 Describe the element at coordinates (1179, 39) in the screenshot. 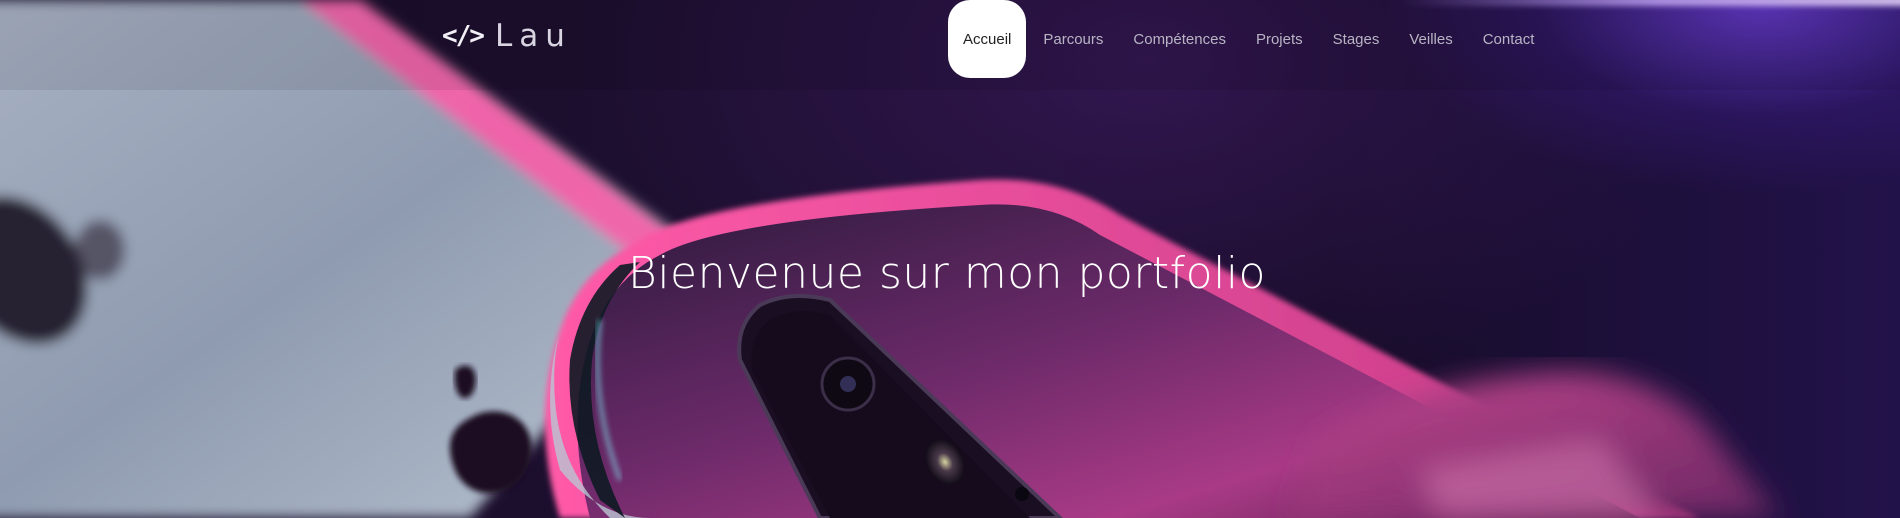

I see `nav-item-competences: Compétences` at that location.